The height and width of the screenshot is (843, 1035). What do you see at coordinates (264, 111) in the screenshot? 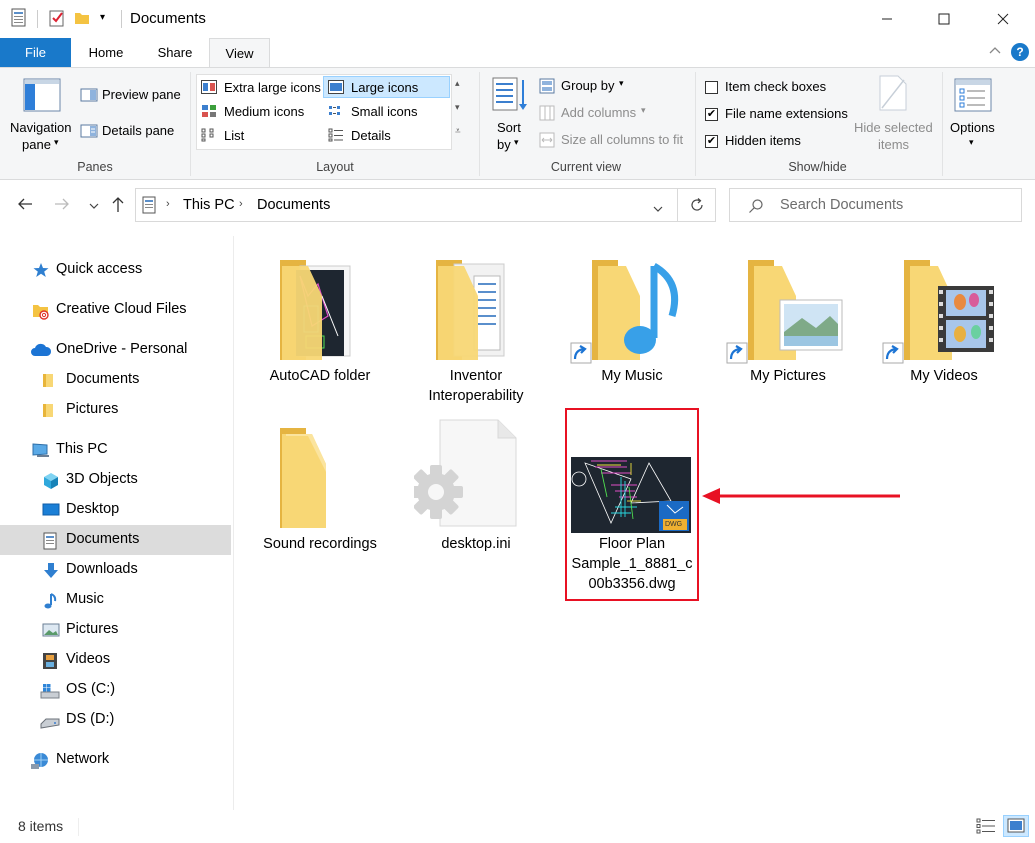
I see `layout-medium-icons: Medium icons` at bounding box center [264, 111].